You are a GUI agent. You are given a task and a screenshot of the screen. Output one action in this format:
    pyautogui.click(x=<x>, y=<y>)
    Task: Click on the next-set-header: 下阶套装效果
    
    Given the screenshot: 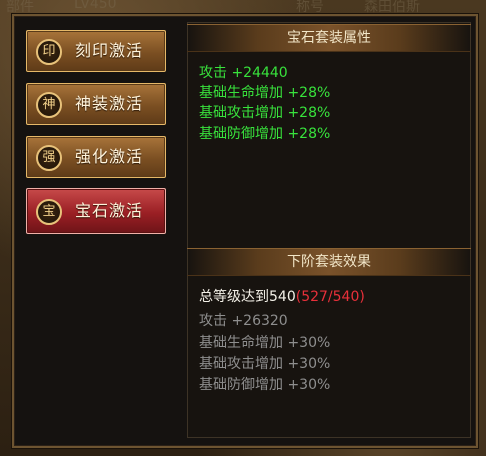 What is the action you would take?
    pyautogui.click(x=329, y=262)
    